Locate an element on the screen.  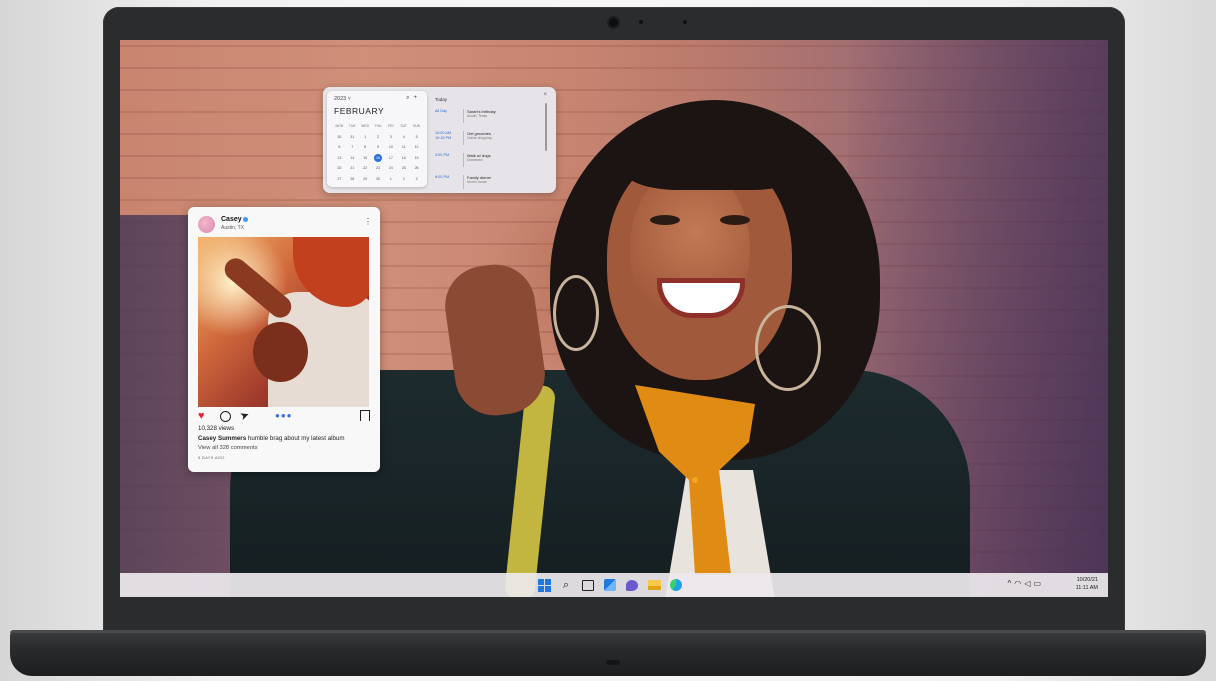
light-sensor is located at coordinates (641, 22).